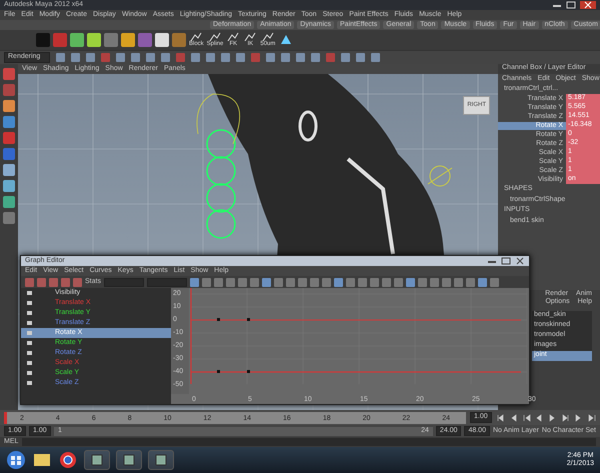  What do you see at coordinates (16, 460) in the screenshot?
I see `start-icon` at bounding box center [16, 460].